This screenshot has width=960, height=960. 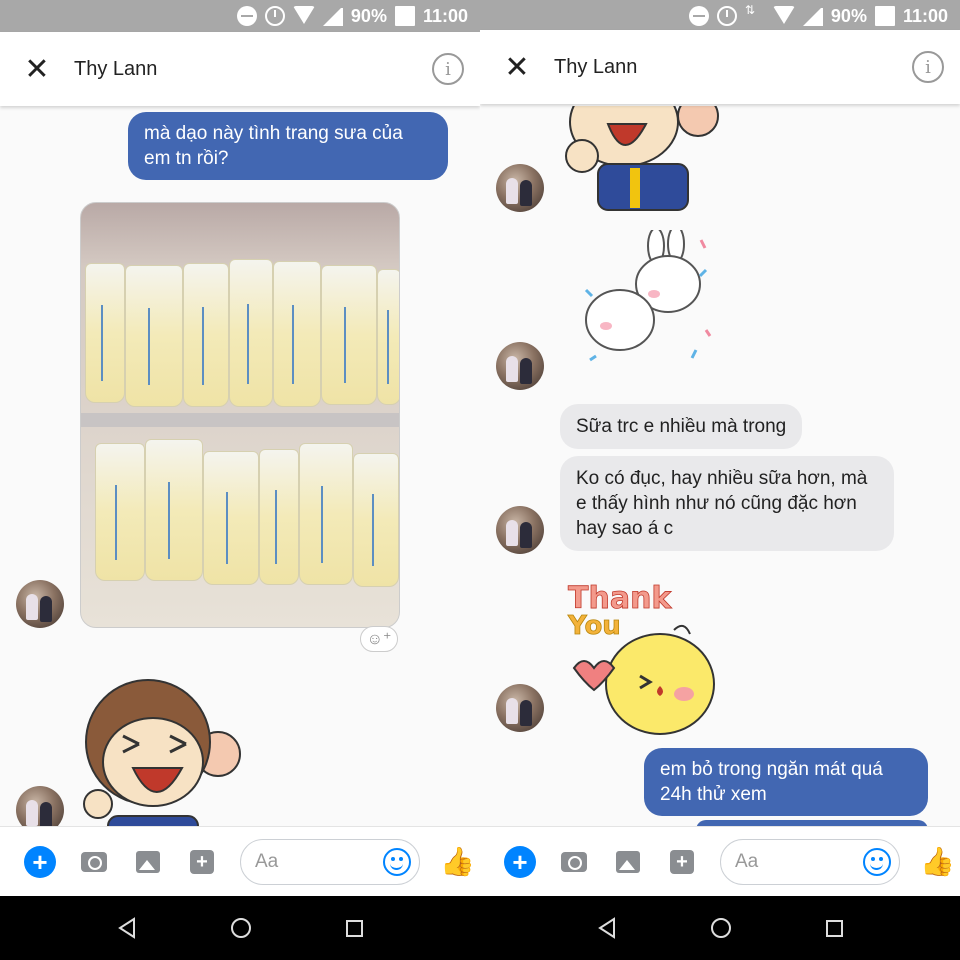 I want to click on incoming-photo, so click(x=240, y=415).